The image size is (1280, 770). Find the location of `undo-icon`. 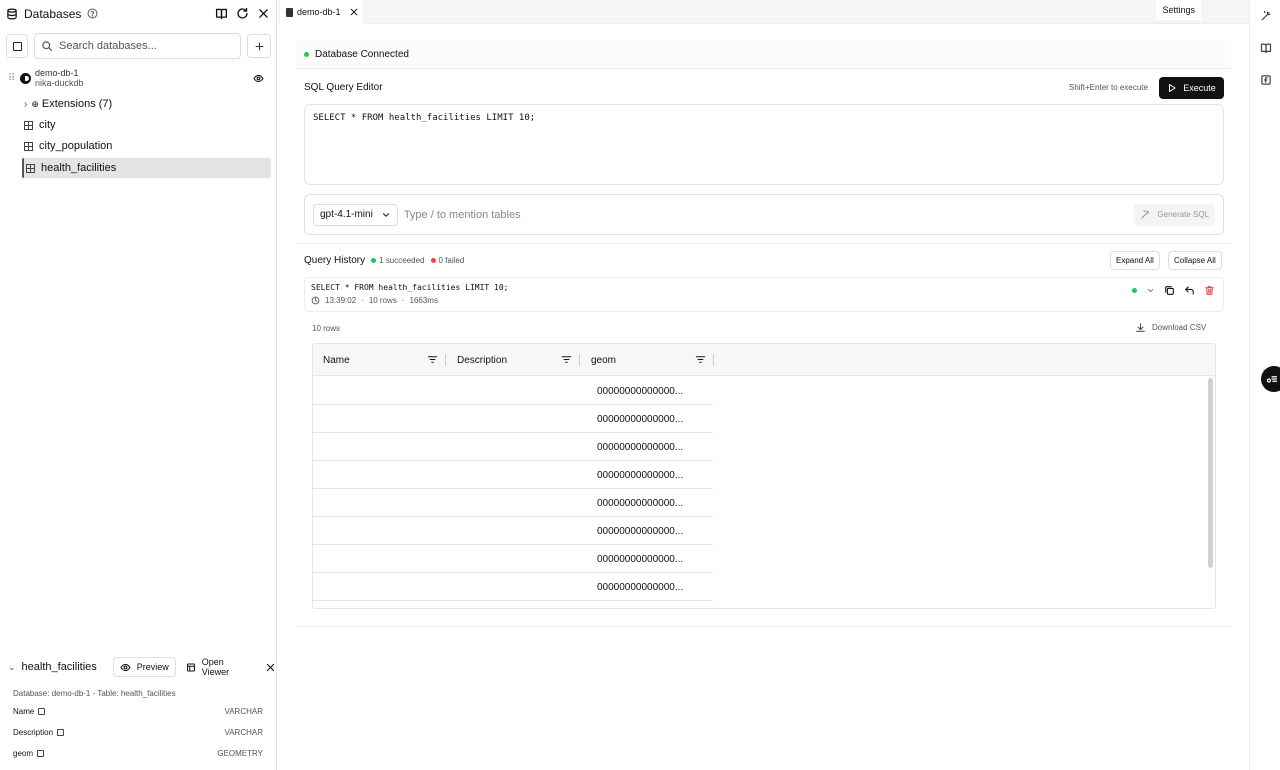

undo-icon is located at coordinates (1189, 290).